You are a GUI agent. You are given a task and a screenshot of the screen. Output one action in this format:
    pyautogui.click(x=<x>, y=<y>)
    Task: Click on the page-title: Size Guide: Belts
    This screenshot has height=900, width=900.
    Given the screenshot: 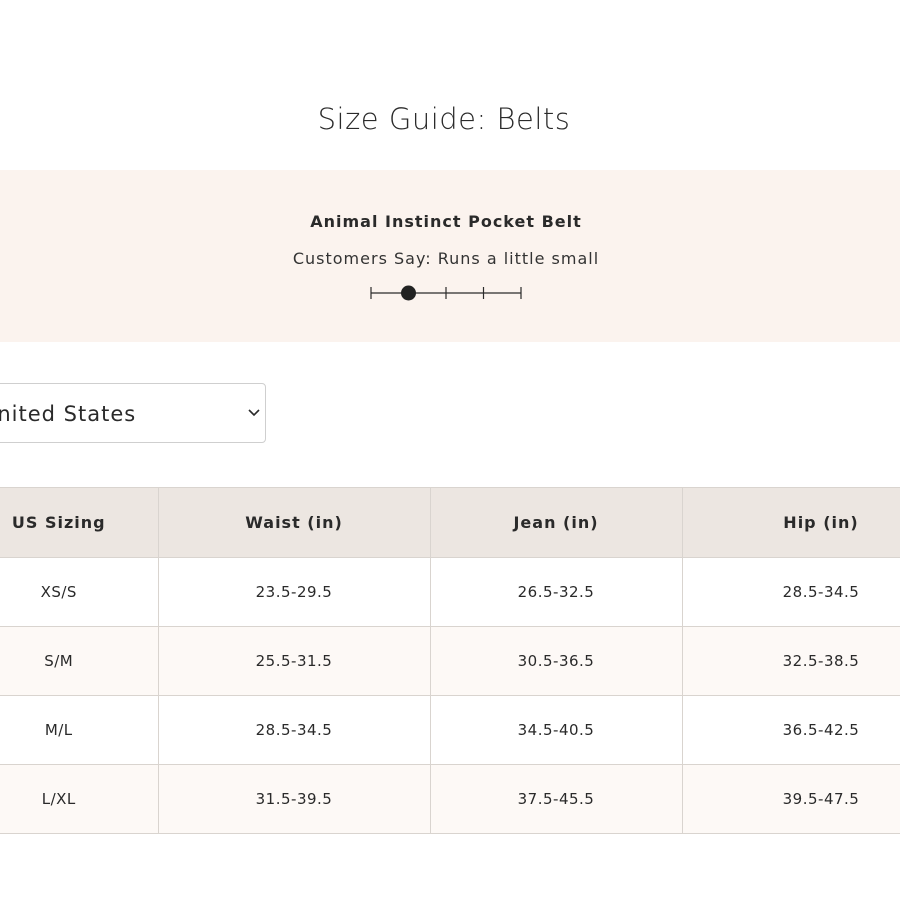 What is the action you would take?
    pyautogui.click(x=444, y=119)
    